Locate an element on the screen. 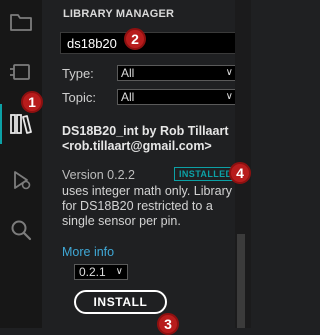  library-version: Version 0.2.2 is located at coordinates (98, 175).